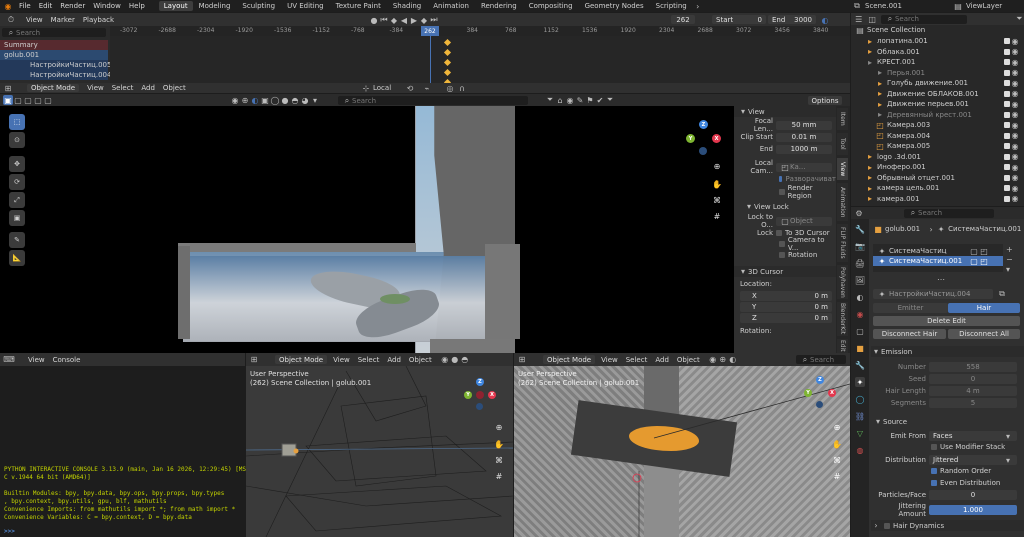 Image resolution: width=1024 pixels, height=537 pixels. What do you see at coordinates (842, 202) in the screenshot?
I see `npanel-tab-animation: Animation` at bounding box center [842, 202].